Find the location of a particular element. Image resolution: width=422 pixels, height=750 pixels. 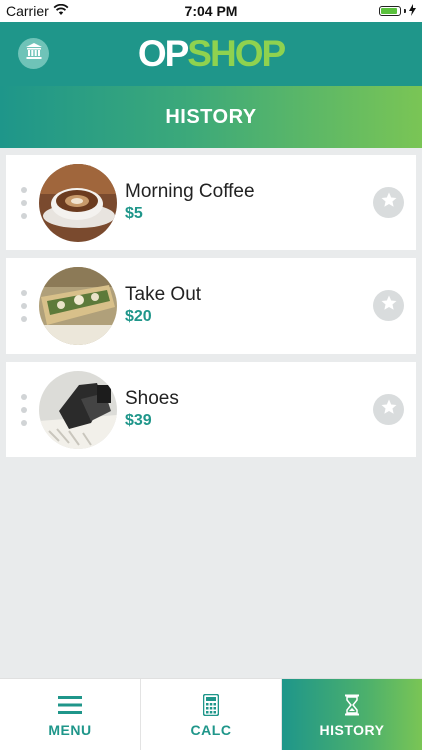

item-price: $5 is located at coordinates (134, 213).